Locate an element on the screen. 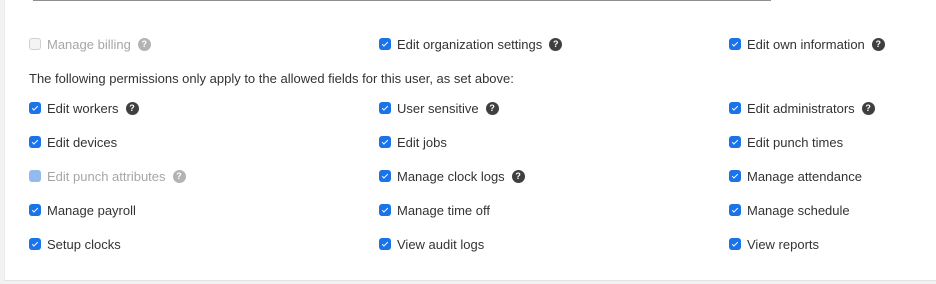 This screenshot has width=936, height=284. edit-organization-settings-label: Edit organization settings is located at coordinates (470, 44).